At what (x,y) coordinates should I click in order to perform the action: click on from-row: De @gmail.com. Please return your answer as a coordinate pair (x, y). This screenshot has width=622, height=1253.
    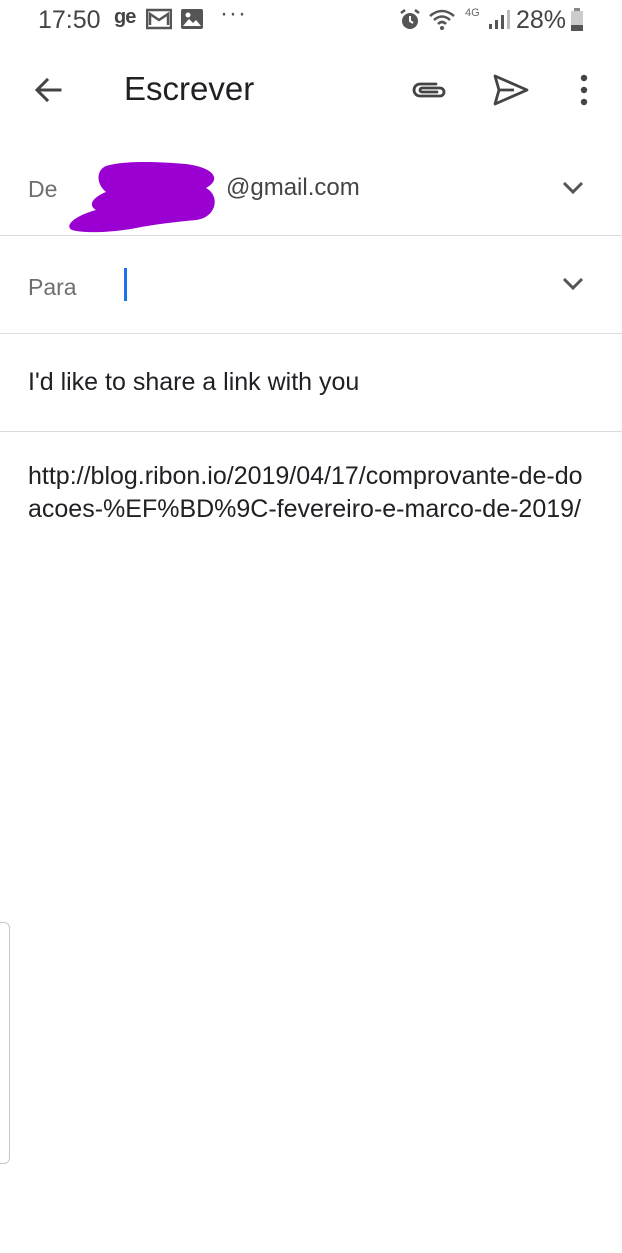
    Looking at the image, I should click on (311, 187).